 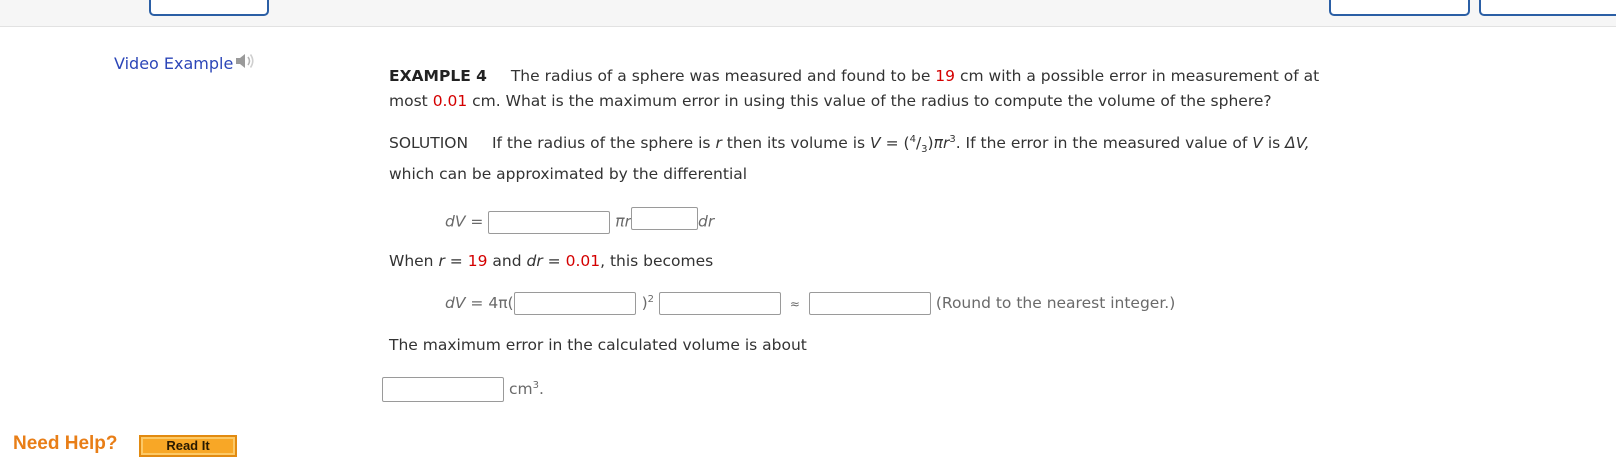 I want to click on when-r-value: 19, so click(x=477, y=261).